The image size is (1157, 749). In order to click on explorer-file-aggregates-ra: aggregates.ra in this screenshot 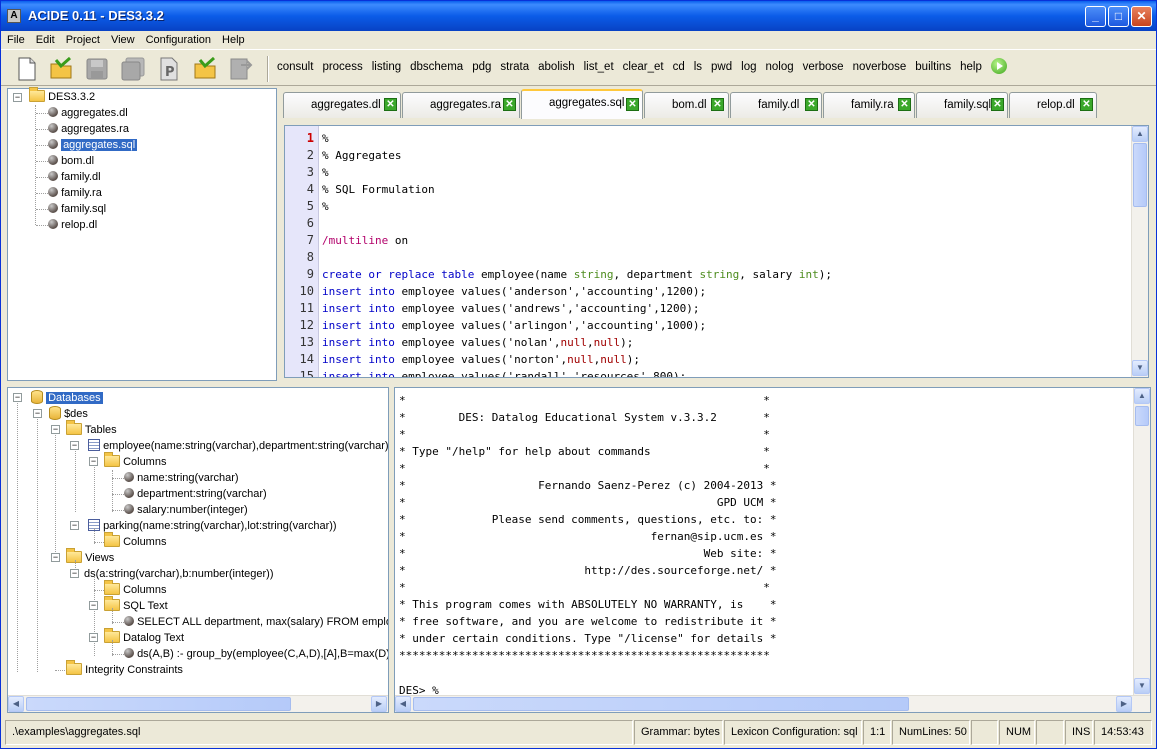, I will do `click(88, 129)`.